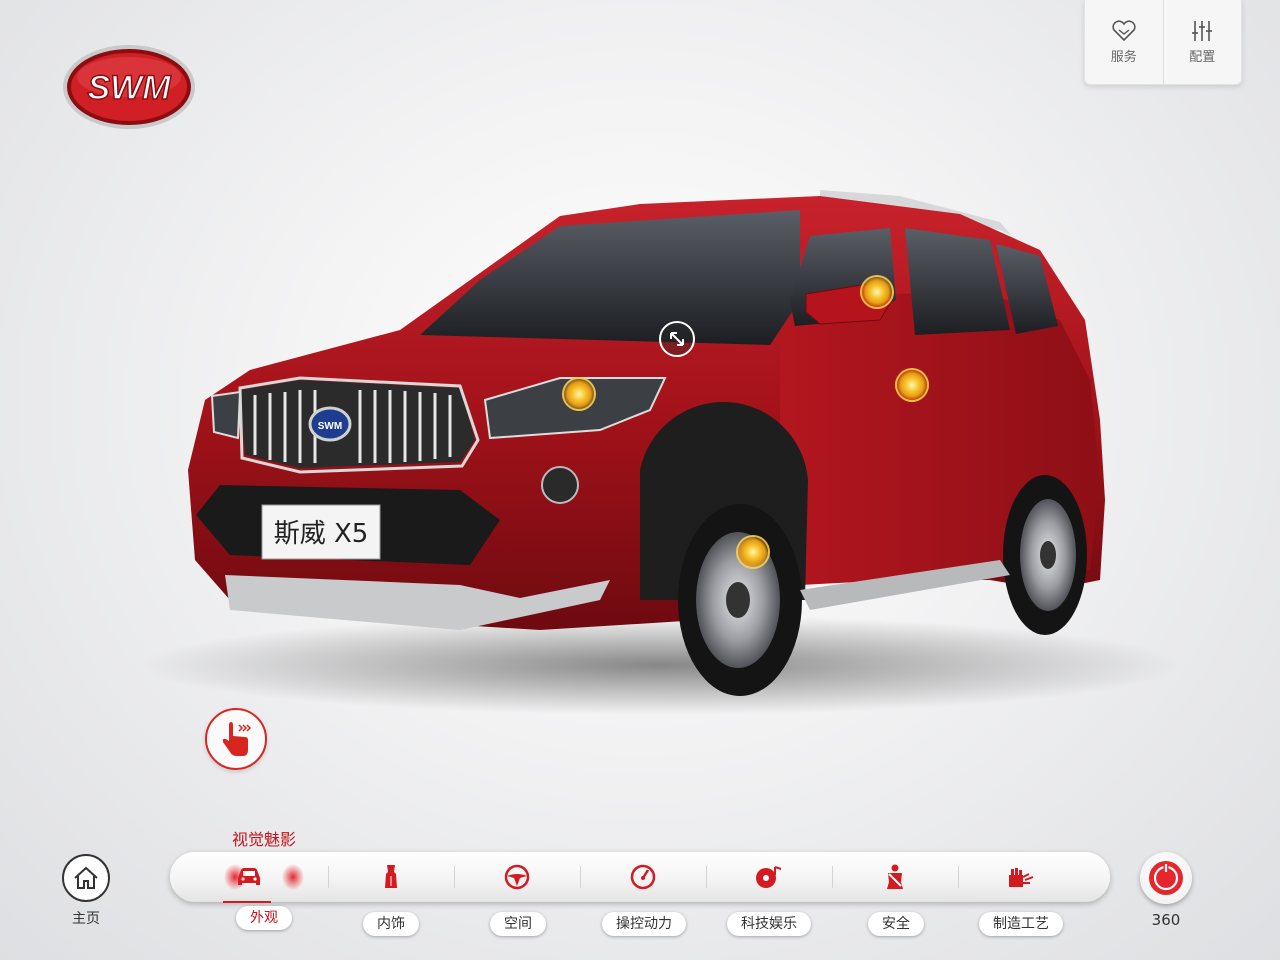 This screenshot has width=1280, height=960. I want to click on bottom-nav-bar, so click(640, 877).